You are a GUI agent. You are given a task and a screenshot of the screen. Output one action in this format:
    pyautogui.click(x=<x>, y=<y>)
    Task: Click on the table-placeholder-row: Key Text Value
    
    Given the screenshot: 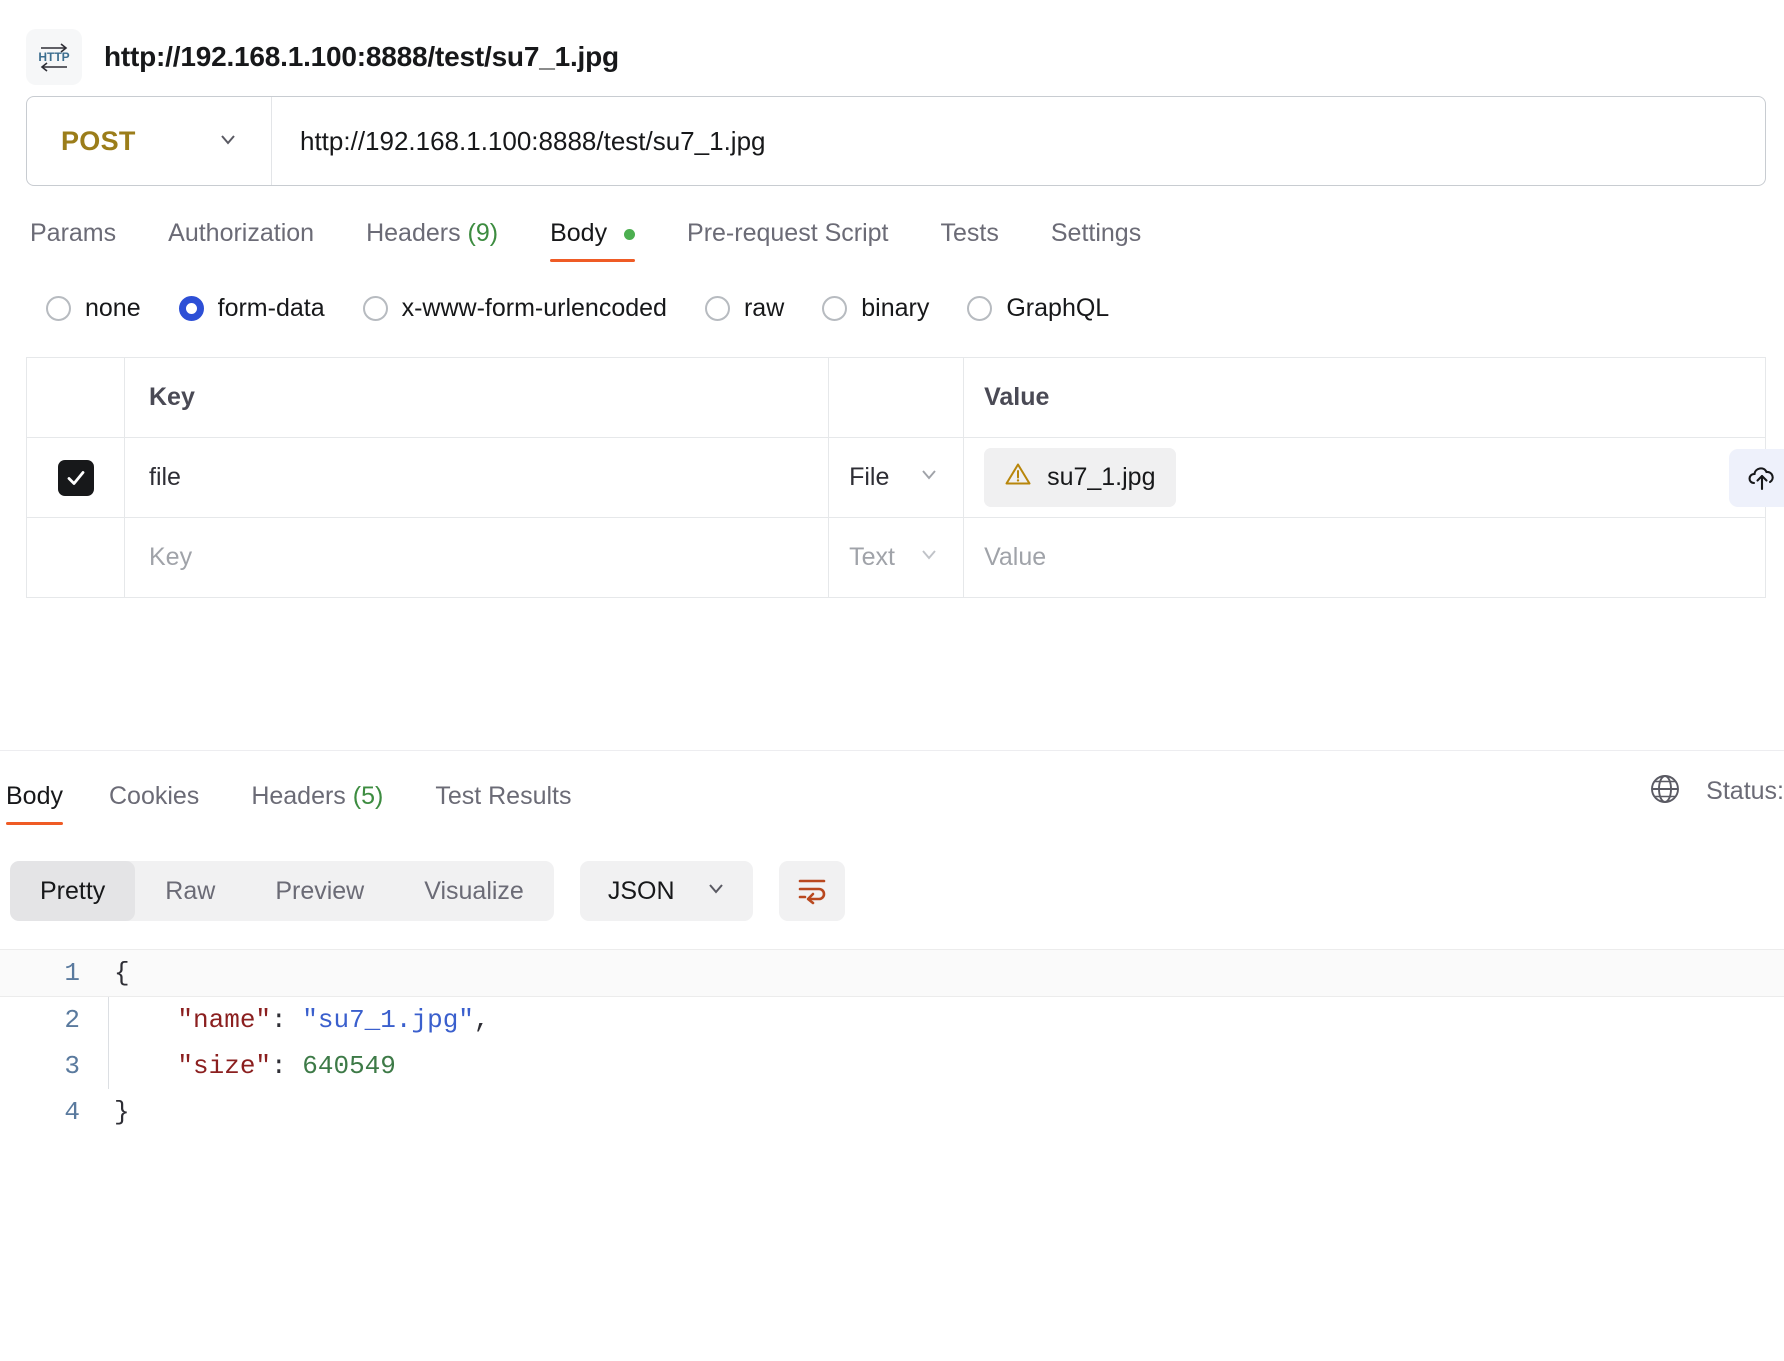 What is the action you would take?
    pyautogui.click(x=896, y=558)
    